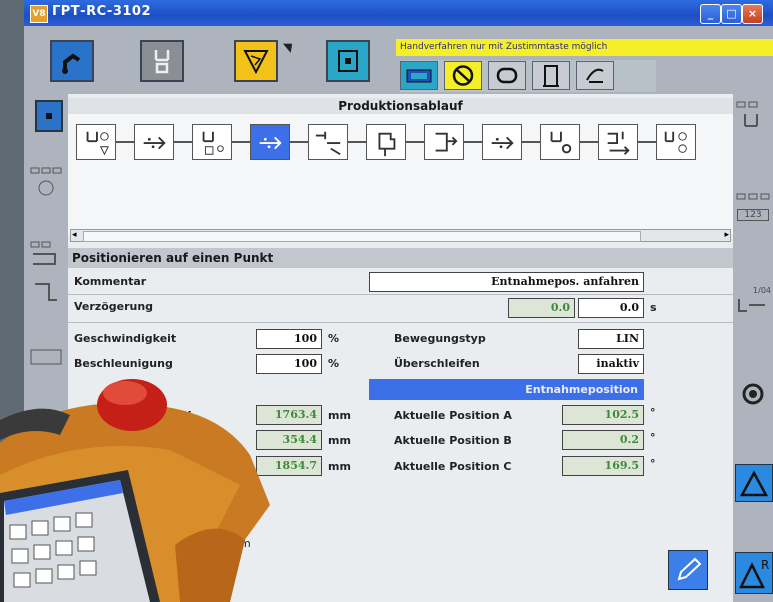 Image resolution: width=773 pixels, height=602 pixels. I want to click on position-y-unit: mm, so click(339, 440).